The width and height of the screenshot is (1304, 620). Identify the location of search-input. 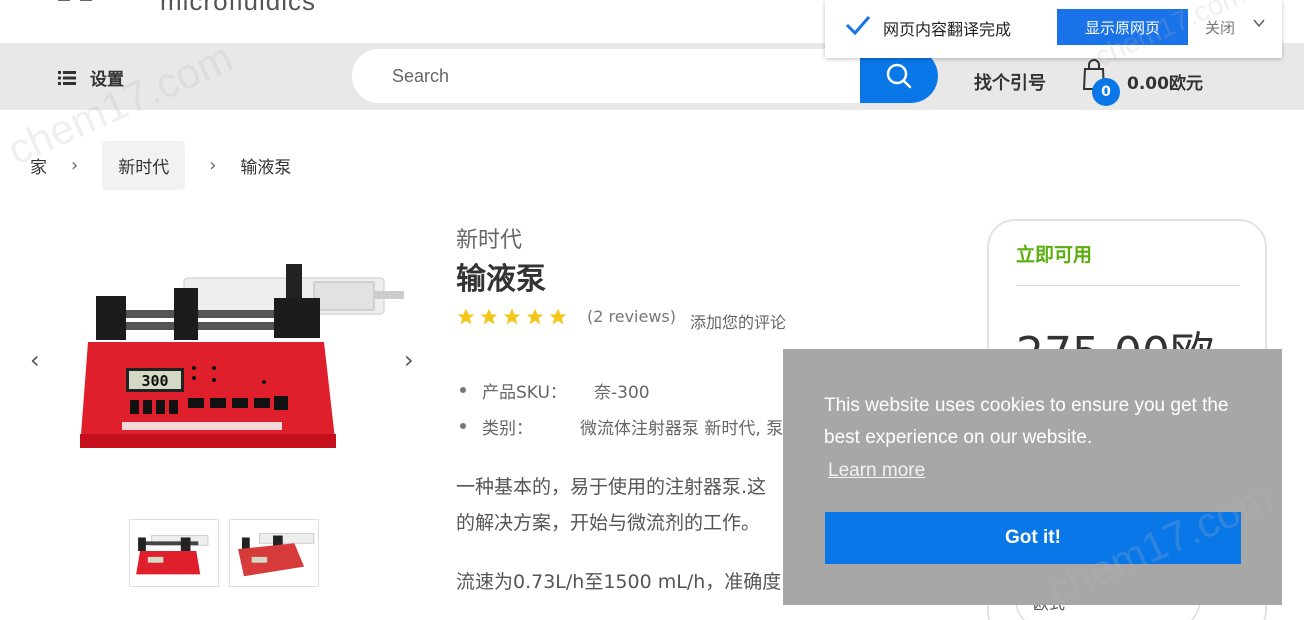
(622, 76).